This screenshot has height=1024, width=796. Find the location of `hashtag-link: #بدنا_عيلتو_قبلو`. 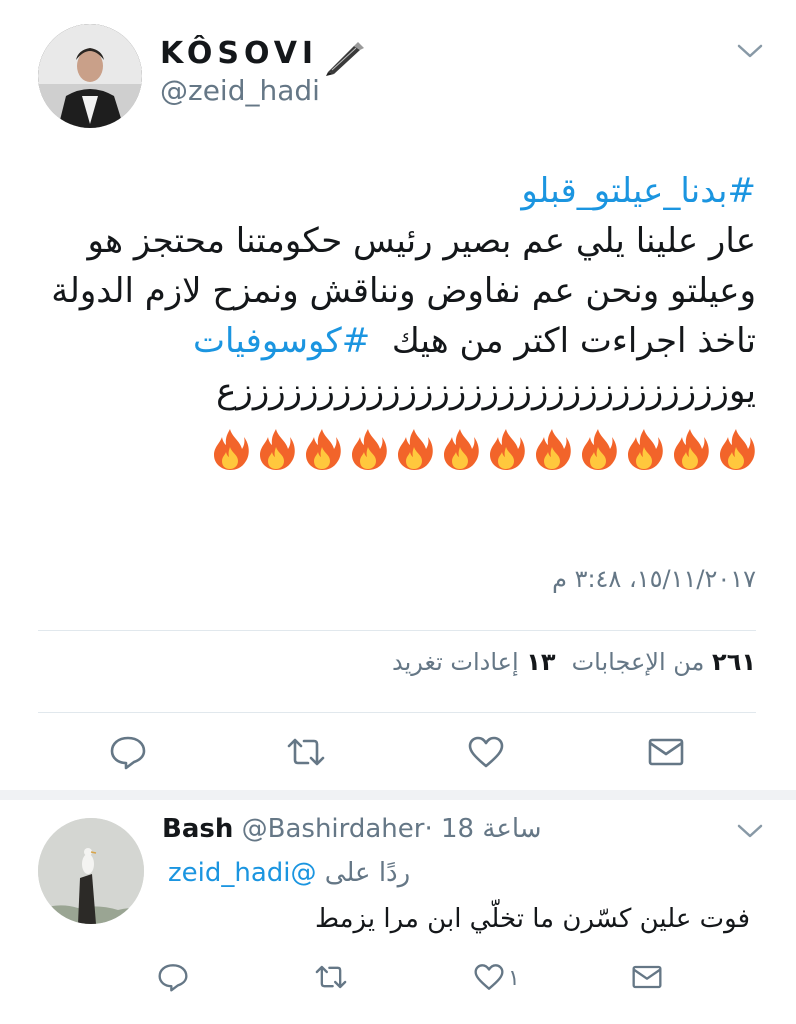

hashtag-link: #بدنا_عيلتو_قبلو is located at coordinates (391, 191).